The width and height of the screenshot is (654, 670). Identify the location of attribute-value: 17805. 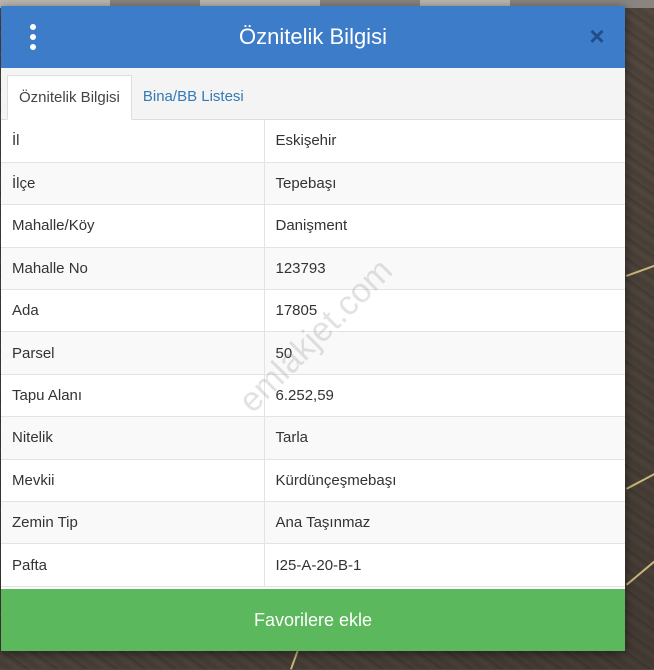
(444, 311).